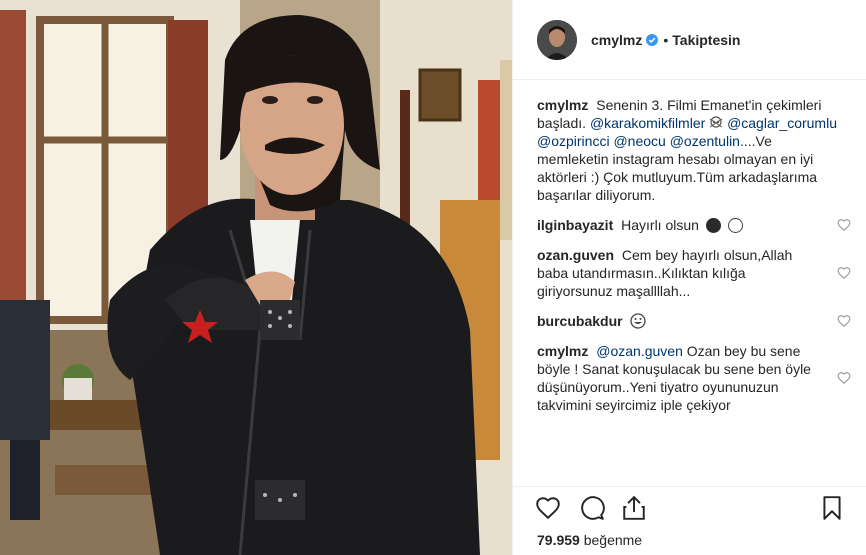  What do you see at coordinates (832, 508) in the screenshot?
I see `bookmark-icon` at bounding box center [832, 508].